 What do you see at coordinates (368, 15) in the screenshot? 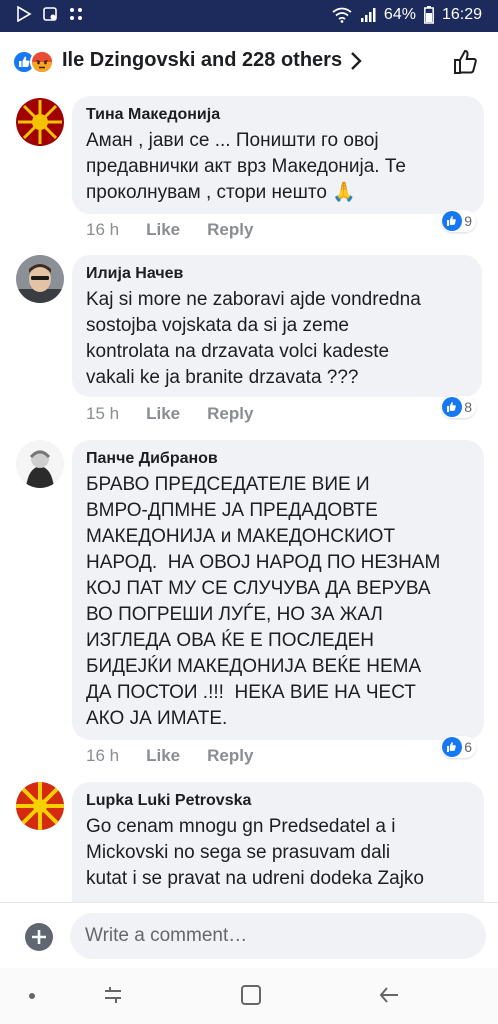
I see `signal-icon` at bounding box center [368, 15].